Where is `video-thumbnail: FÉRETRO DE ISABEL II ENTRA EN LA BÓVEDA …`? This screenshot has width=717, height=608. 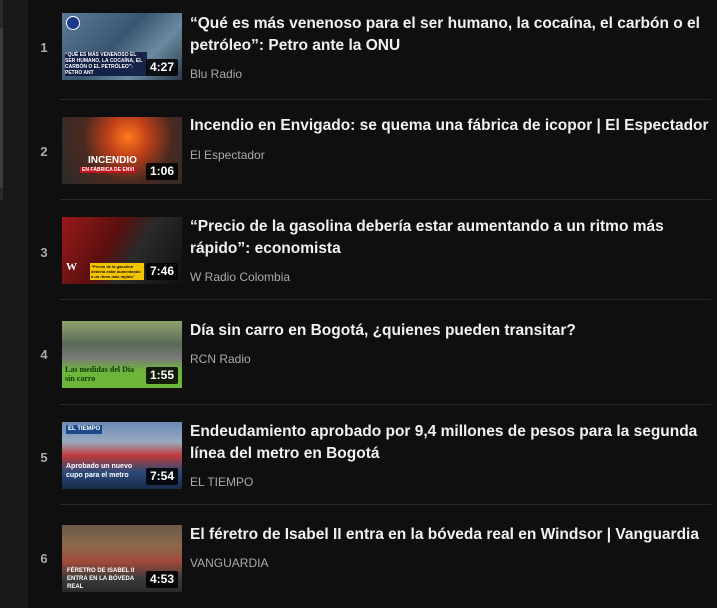
video-thumbnail: FÉRETRO DE ISABEL II ENTRA EN LA BÓVEDA … is located at coordinates (122, 558).